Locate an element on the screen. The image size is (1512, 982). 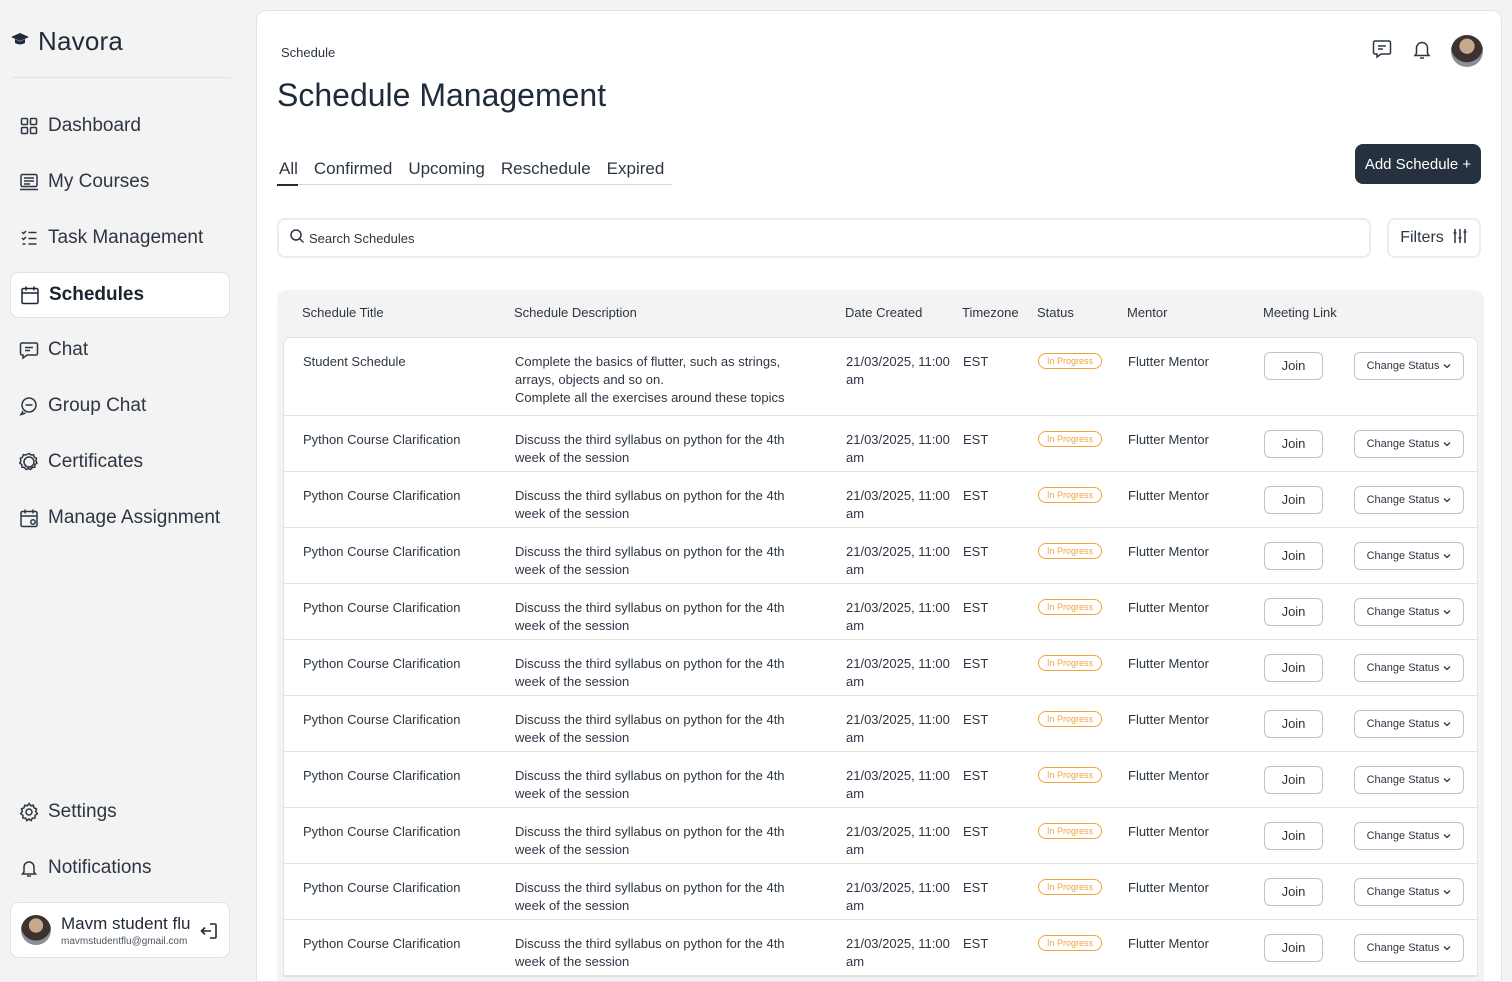
tab-confirmed: Confirmed is located at coordinates (353, 172).